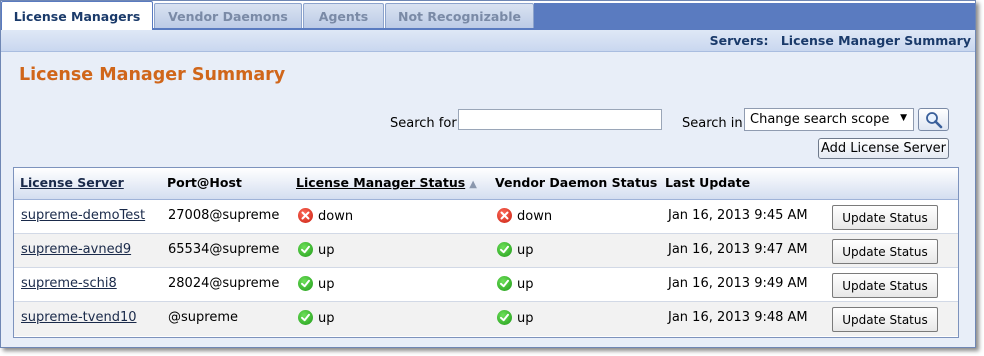 This screenshot has height=356, width=984. I want to click on breadcrumb-band: Servers: License Manager Summary, so click(488, 41).